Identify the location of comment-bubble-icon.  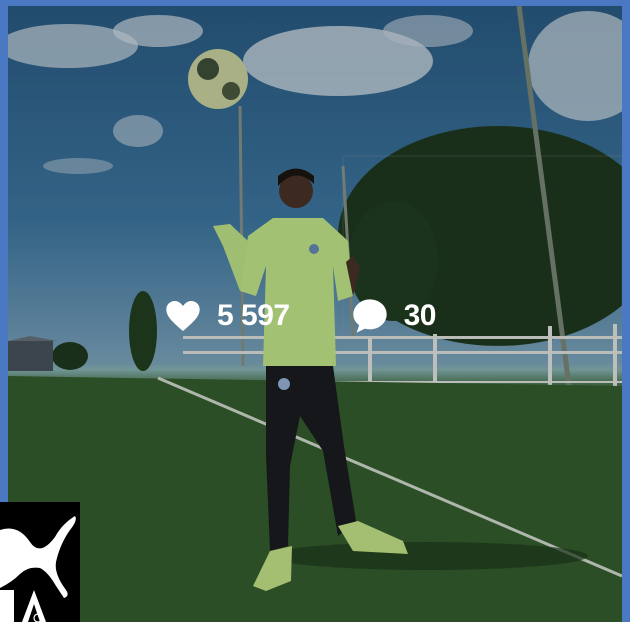
(369, 316).